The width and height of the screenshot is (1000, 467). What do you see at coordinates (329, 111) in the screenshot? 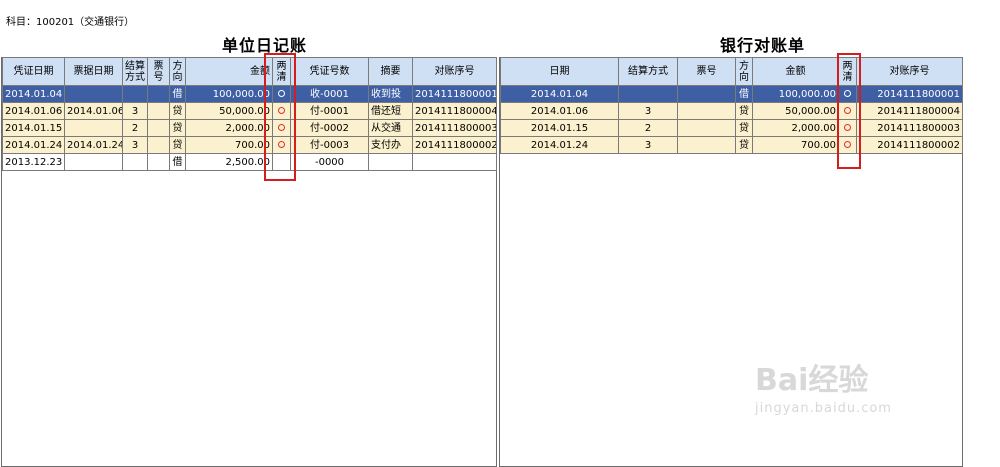
I see `voucher-no-cell: 付-0001` at bounding box center [329, 111].